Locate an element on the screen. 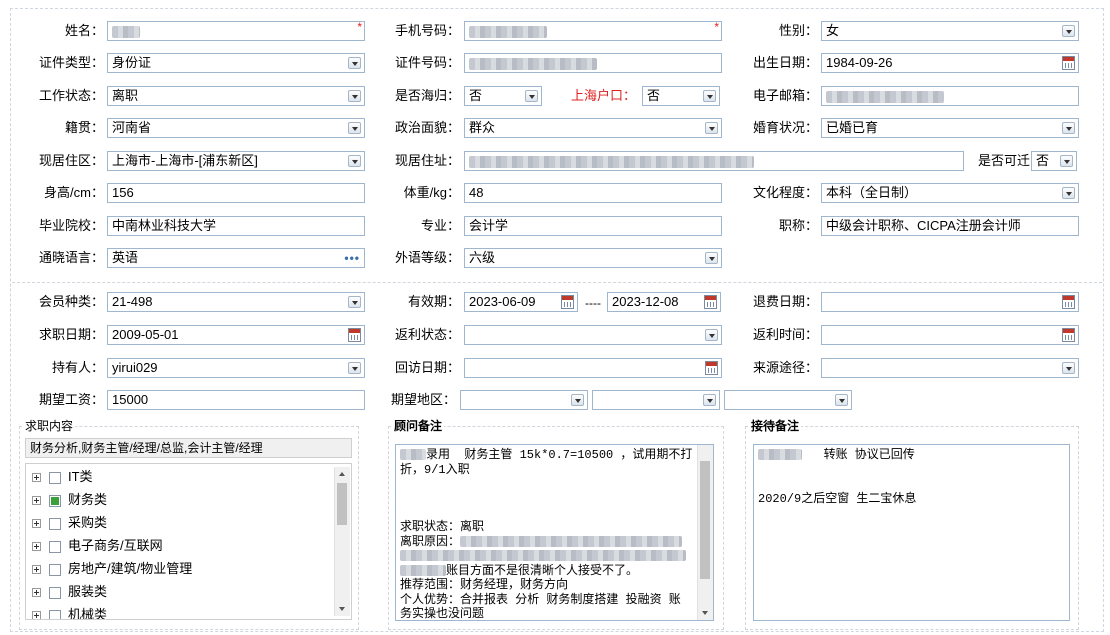 Image resolution: width=1110 pixels, height=635 pixels. tree-scrollbar is located at coordinates (342, 541).